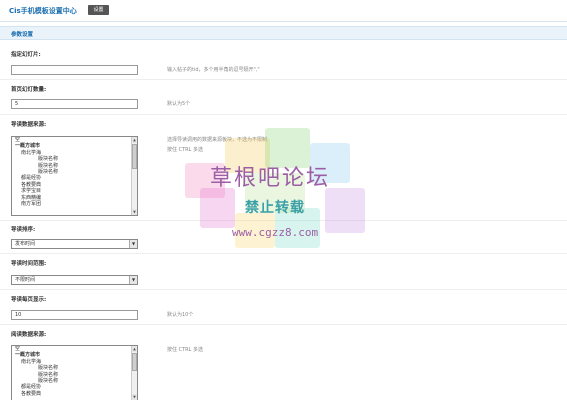 The width and height of the screenshot is (567, 400). I want to click on guide-sort-value: 发布时间, so click(25, 244).